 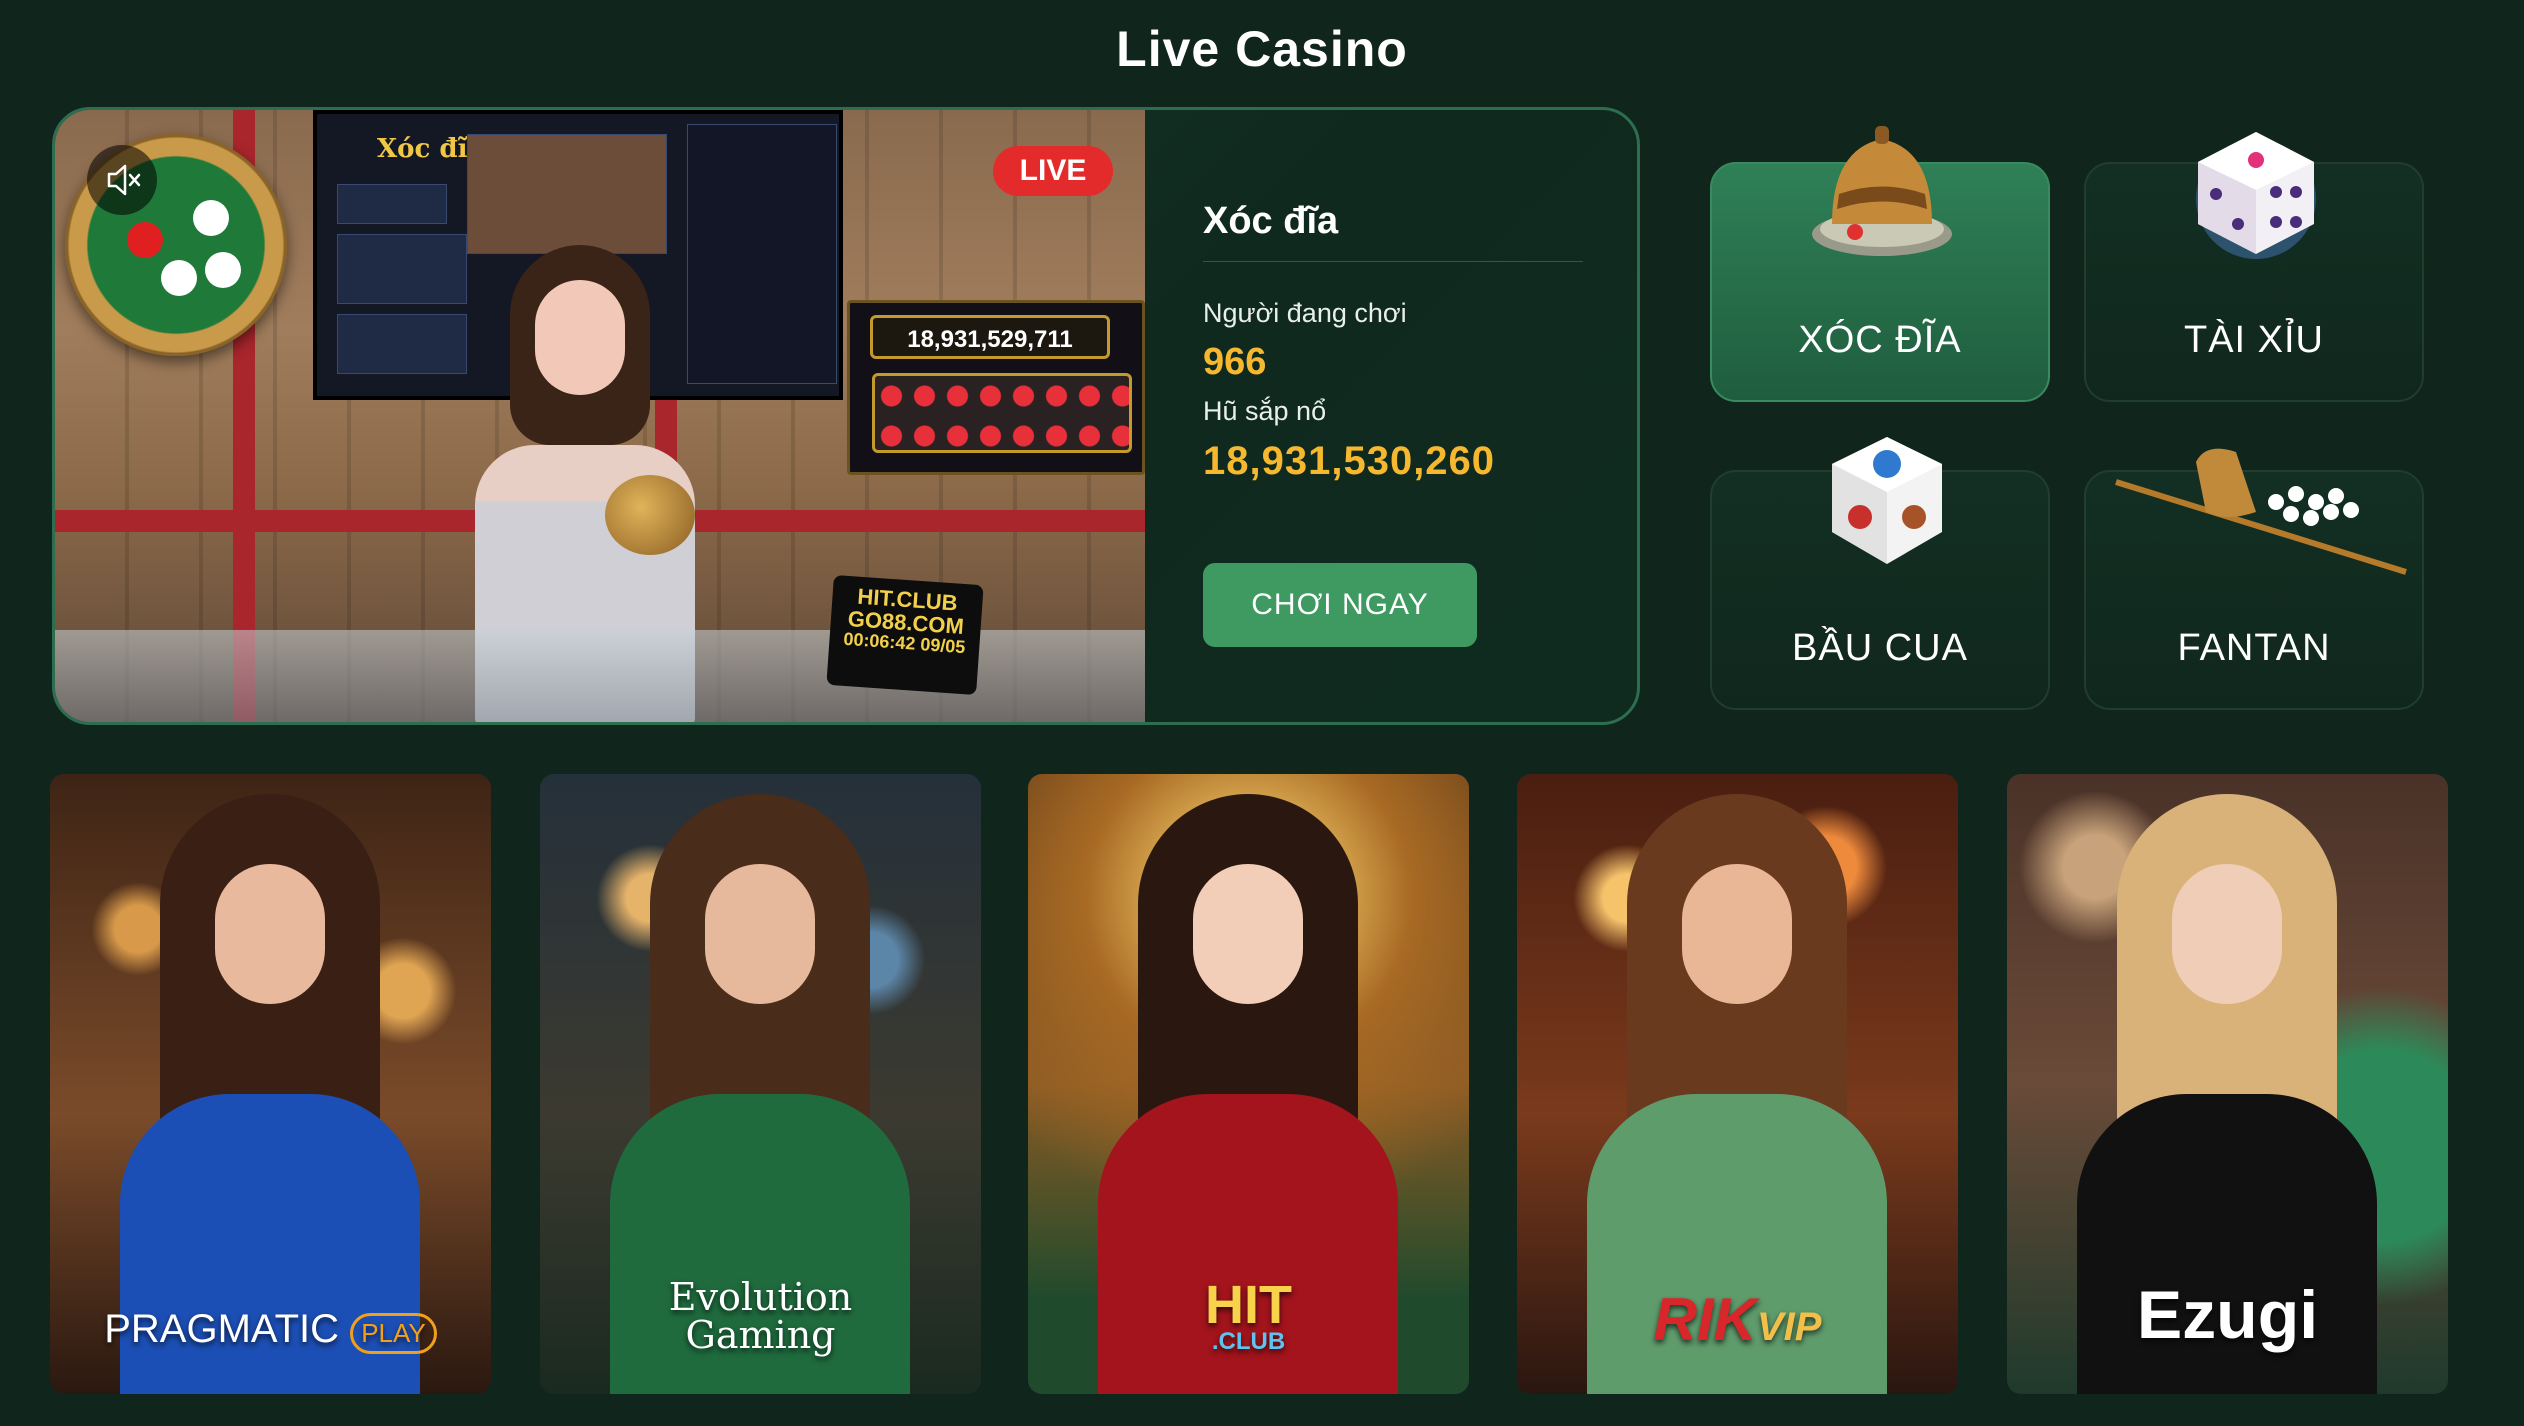 What do you see at coordinates (1887, 500) in the screenshot?
I see `bau-cua-dice-icon` at bounding box center [1887, 500].